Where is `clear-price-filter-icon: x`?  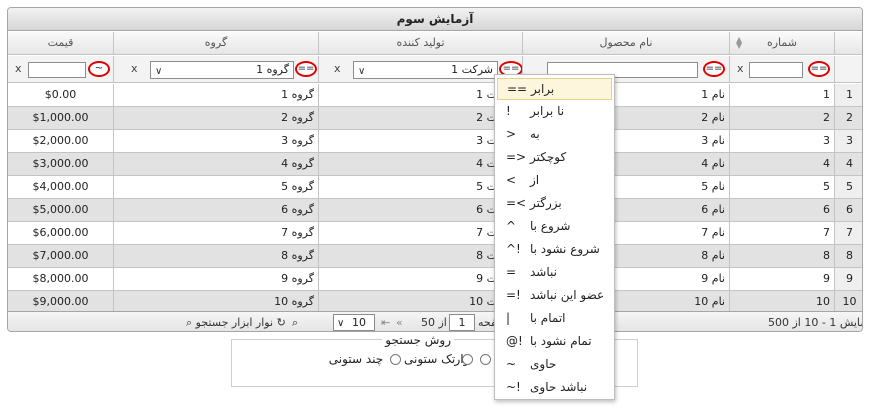
clear-price-filter-icon: x is located at coordinates (18, 68).